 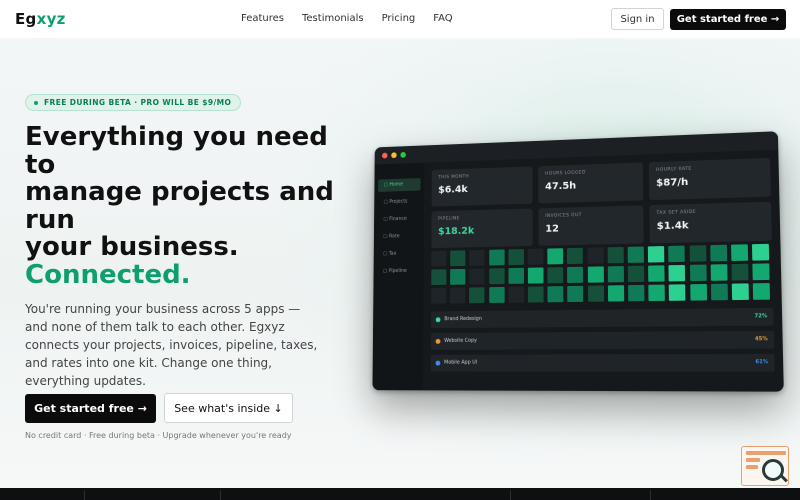 What do you see at coordinates (399, 18) in the screenshot?
I see `nav-link-pricing: Pricing` at bounding box center [399, 18].